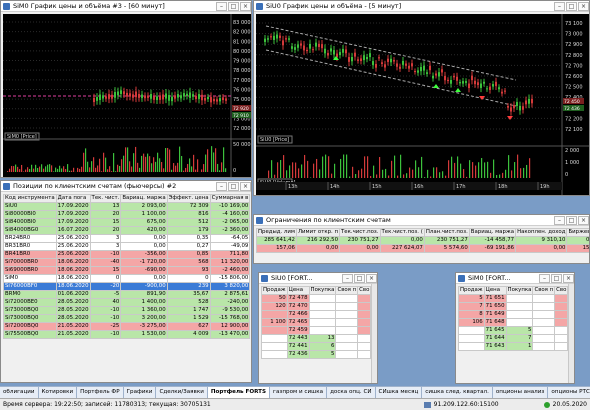  Describe the element at coordinates (515, 278) in the screenshot. I see `window-titlebar: SiM0 [FORT... – □ ×` at that location.